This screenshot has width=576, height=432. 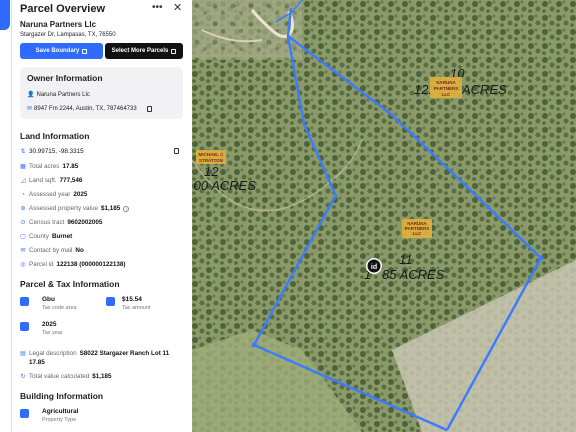 What do you see at coordinates (63, 208) in the screenshot?
I see `assessed-value-label: Assessed property value` at bounding box center [63, 208].